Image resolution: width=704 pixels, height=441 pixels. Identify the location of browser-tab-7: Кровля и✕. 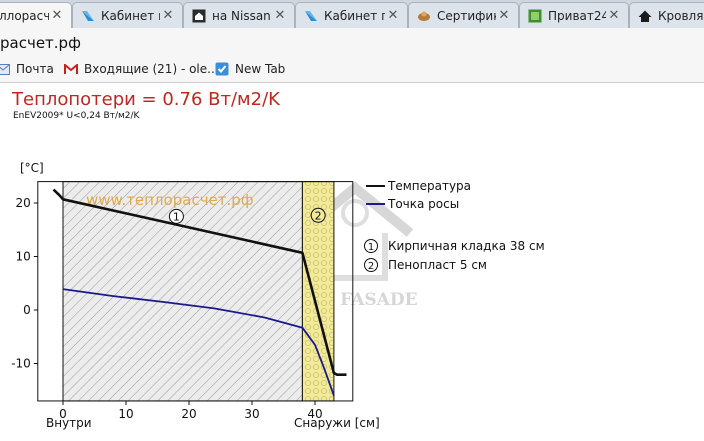
(666, 15).